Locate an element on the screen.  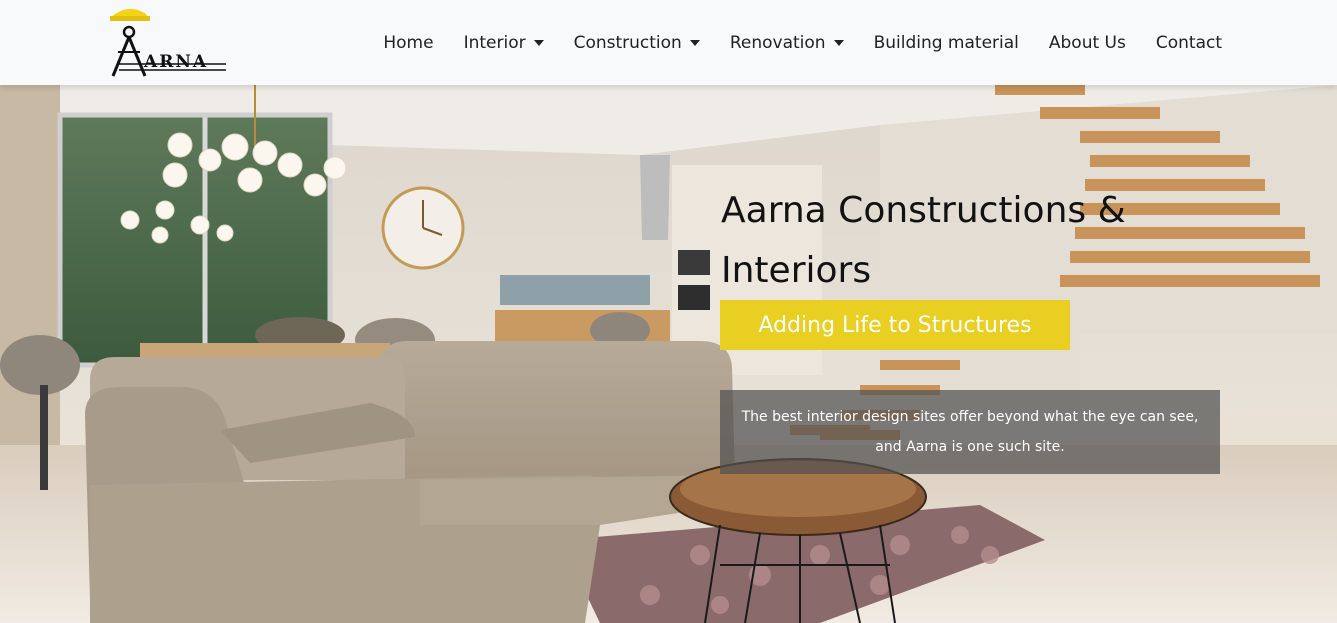
nav-label: Building material is located at coordinates (946, 42).